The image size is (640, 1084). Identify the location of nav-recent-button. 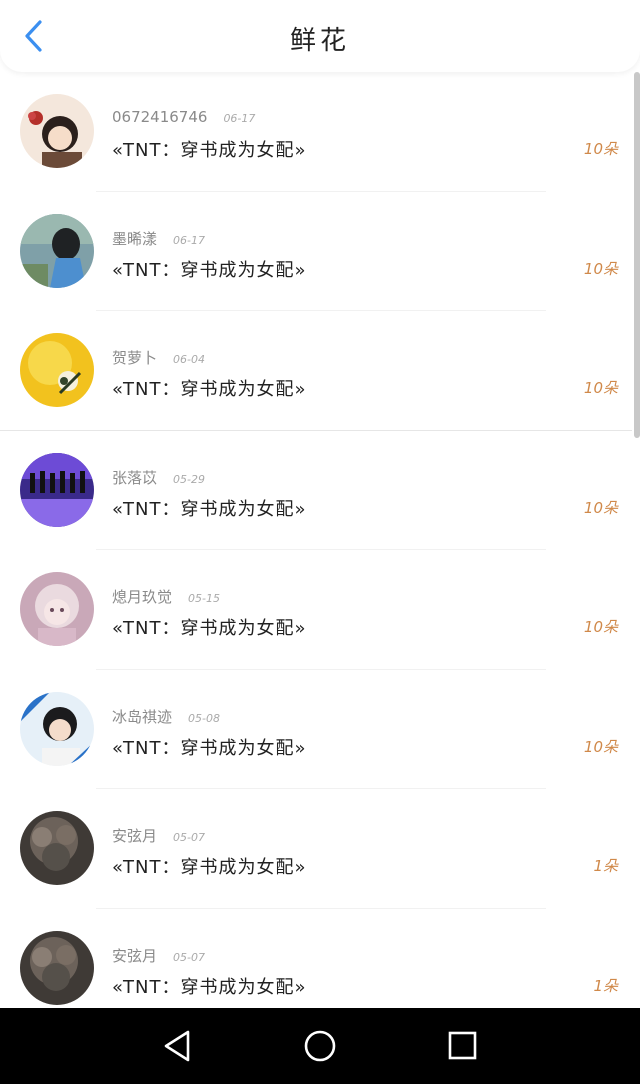
(462, 1046).